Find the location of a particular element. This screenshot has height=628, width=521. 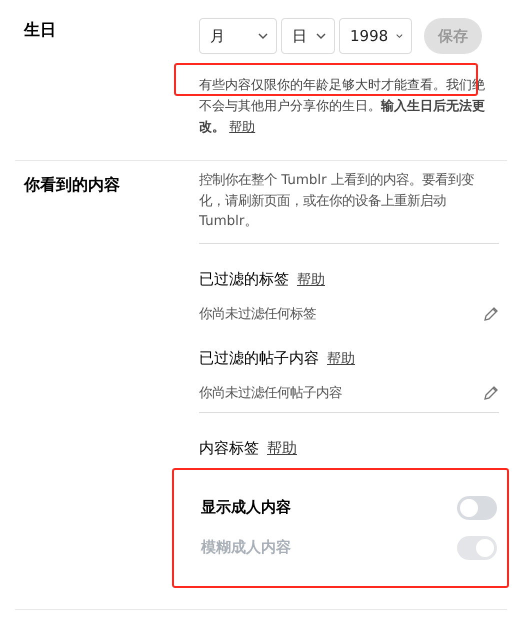

toggle-label: 显示成人内容 is located at coordinates (246, 507).